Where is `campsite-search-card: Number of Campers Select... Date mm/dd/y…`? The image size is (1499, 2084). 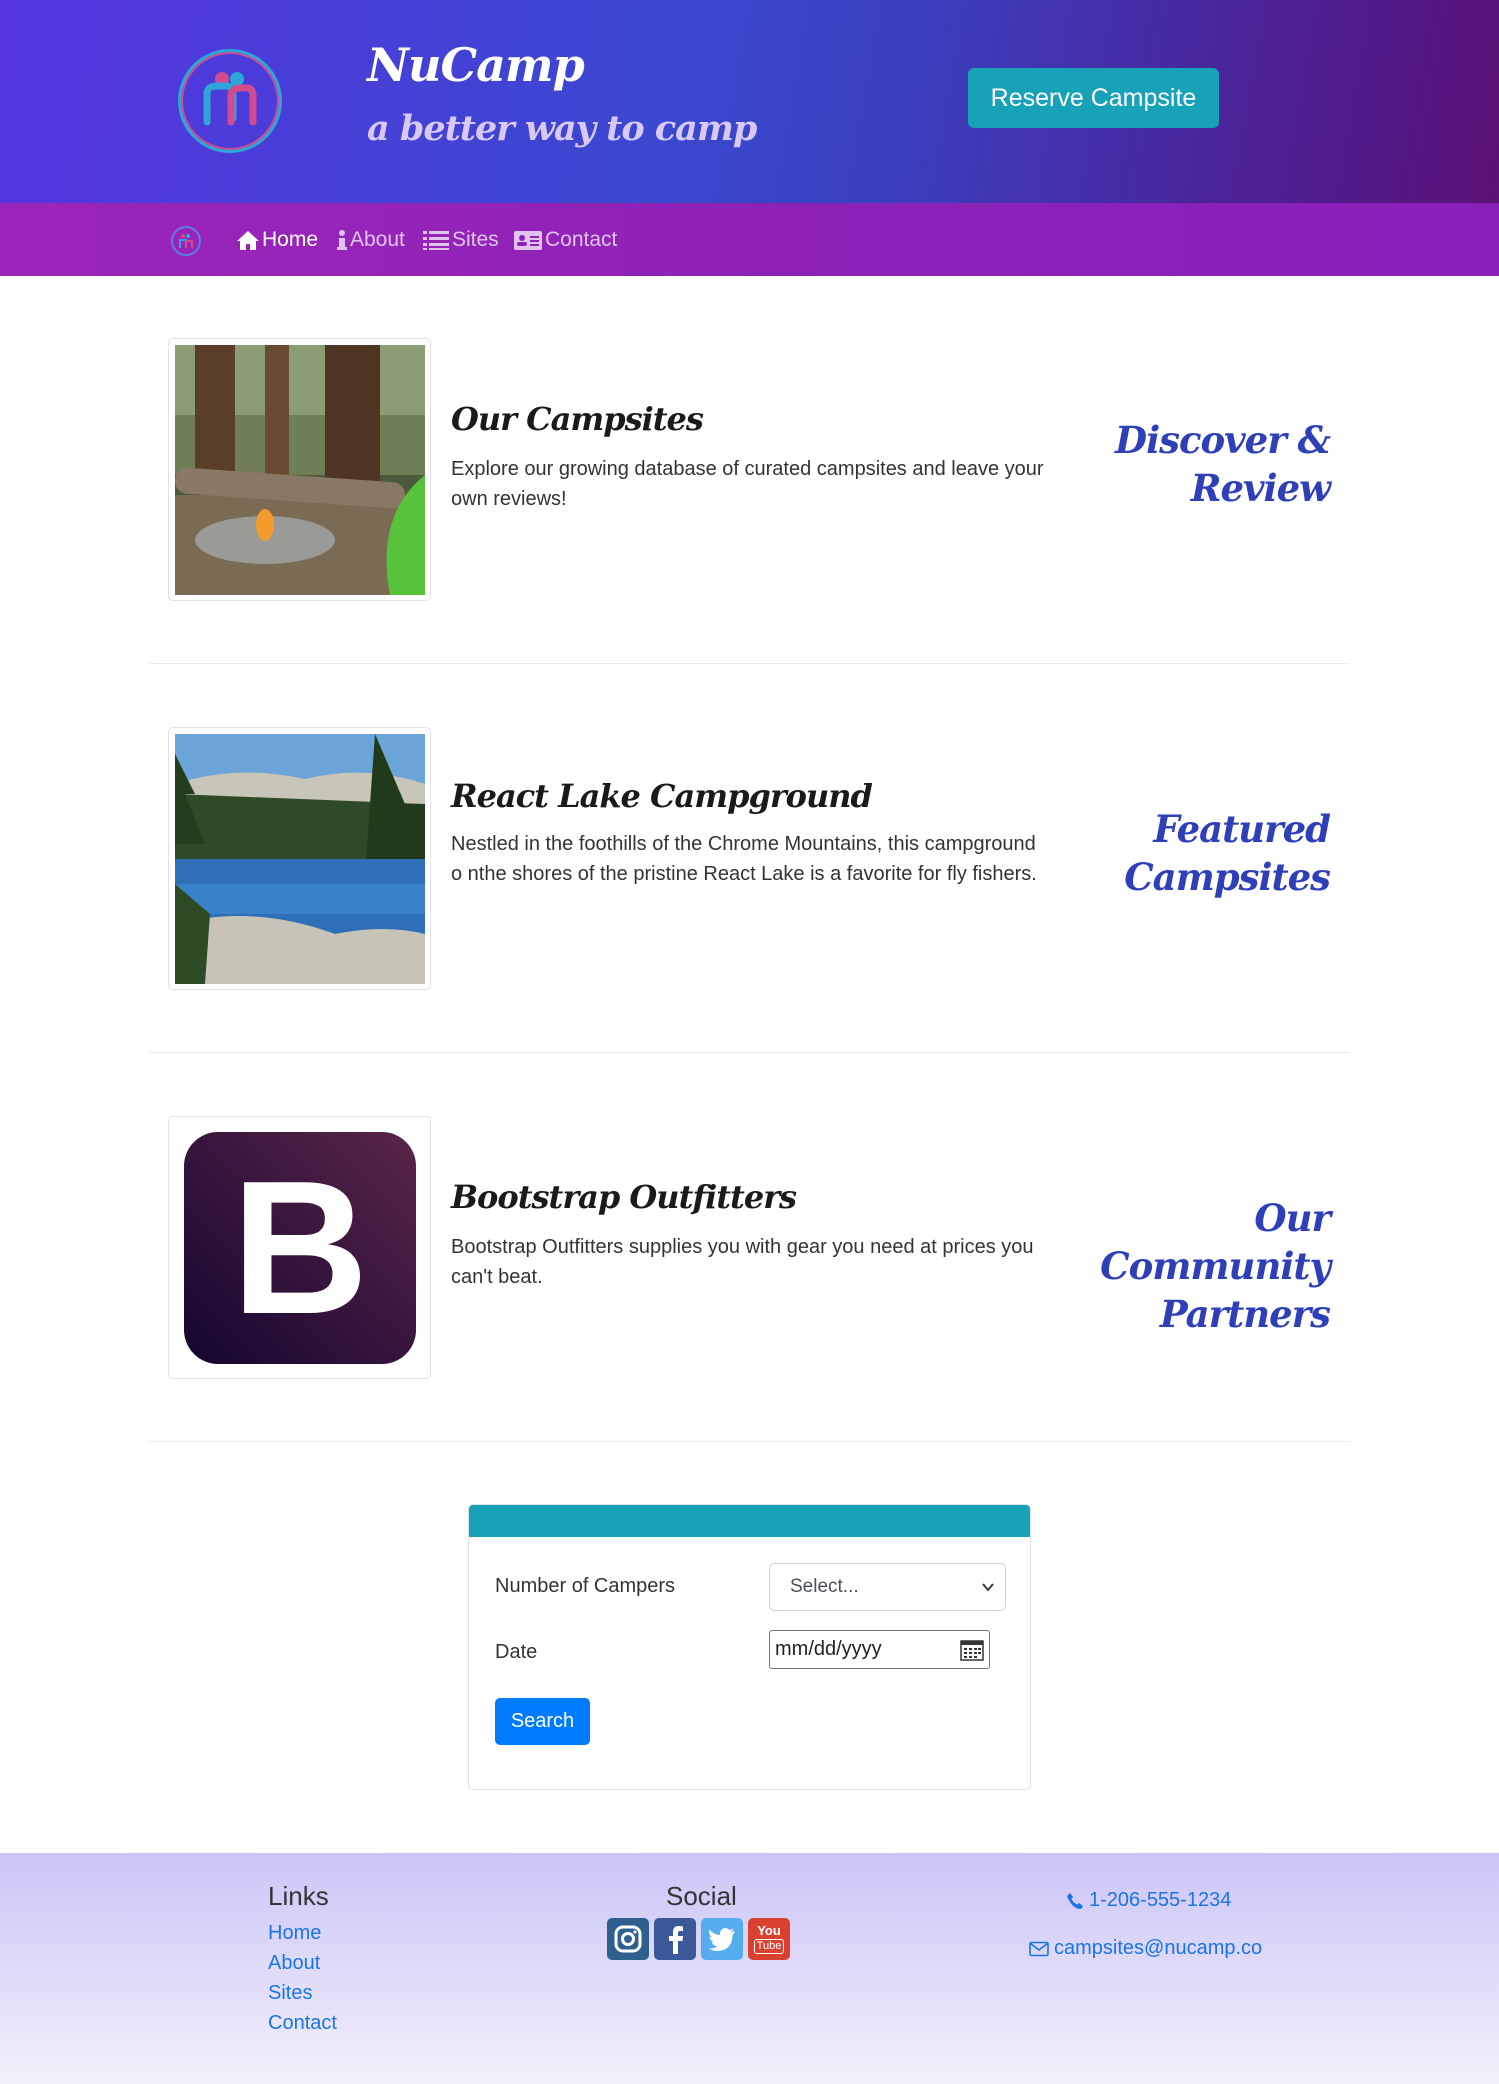
campsite-search-card: Number of Campers Select... Date mm/dd/y… is located at coordinates (749, 1647).